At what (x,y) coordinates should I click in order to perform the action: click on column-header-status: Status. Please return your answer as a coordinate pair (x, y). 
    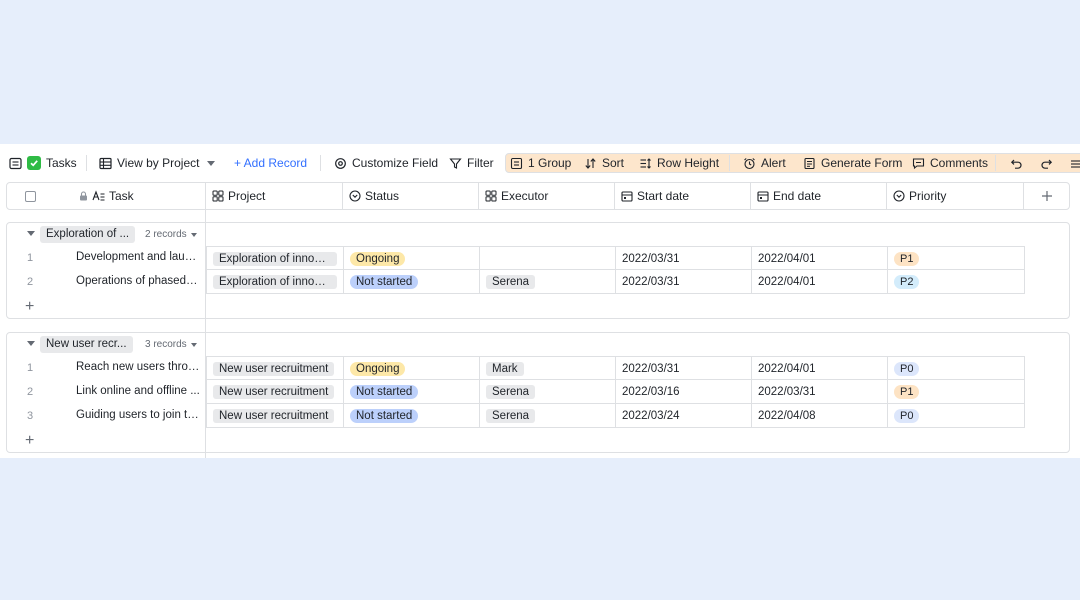
    Looking at the image, I should click on (411, 196).